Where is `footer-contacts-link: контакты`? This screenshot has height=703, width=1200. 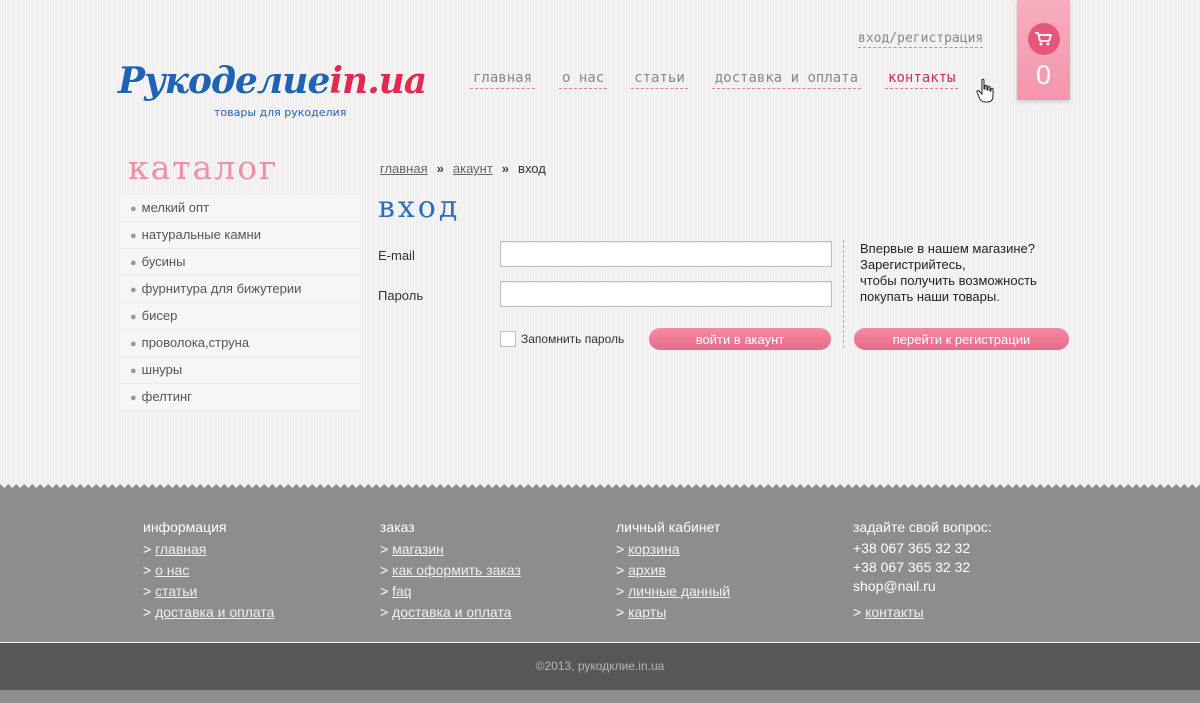 footer-contacts-link: контакты is located at coordinates (894, 612).